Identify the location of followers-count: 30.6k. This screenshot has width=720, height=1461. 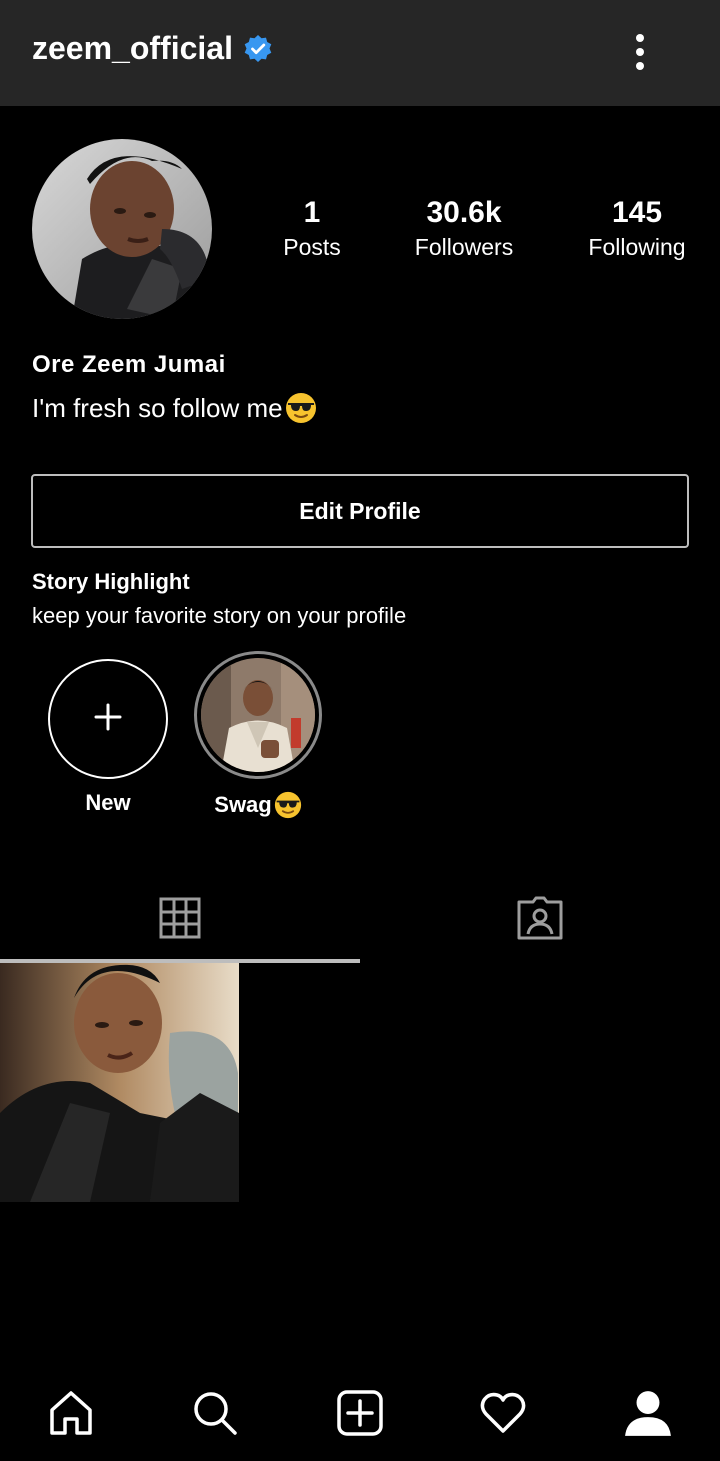
(464, 212).